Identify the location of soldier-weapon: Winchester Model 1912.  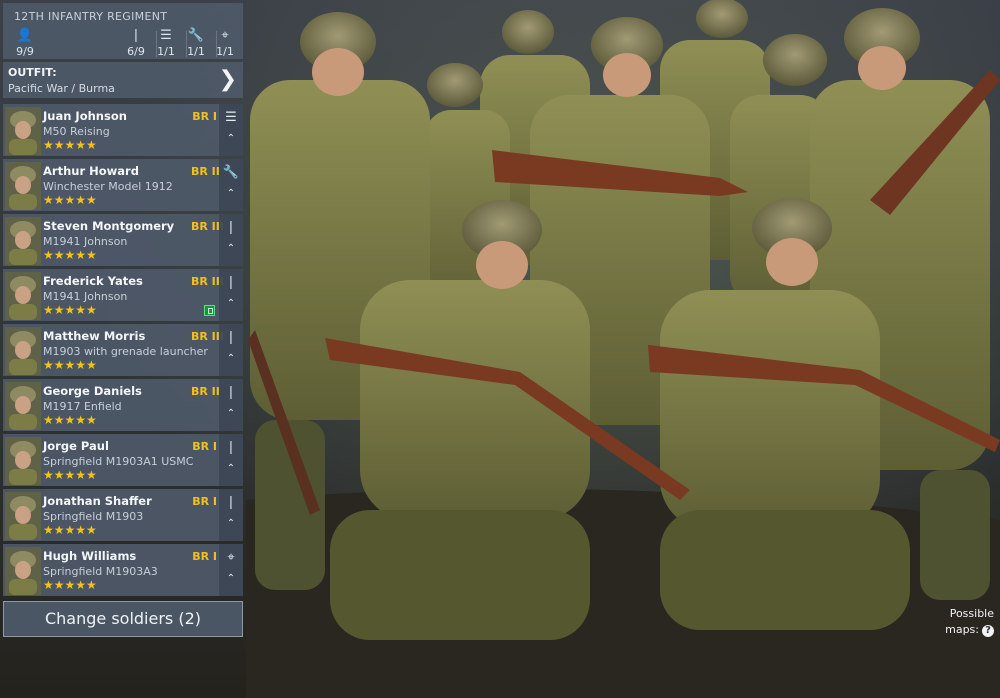
(108, 186).